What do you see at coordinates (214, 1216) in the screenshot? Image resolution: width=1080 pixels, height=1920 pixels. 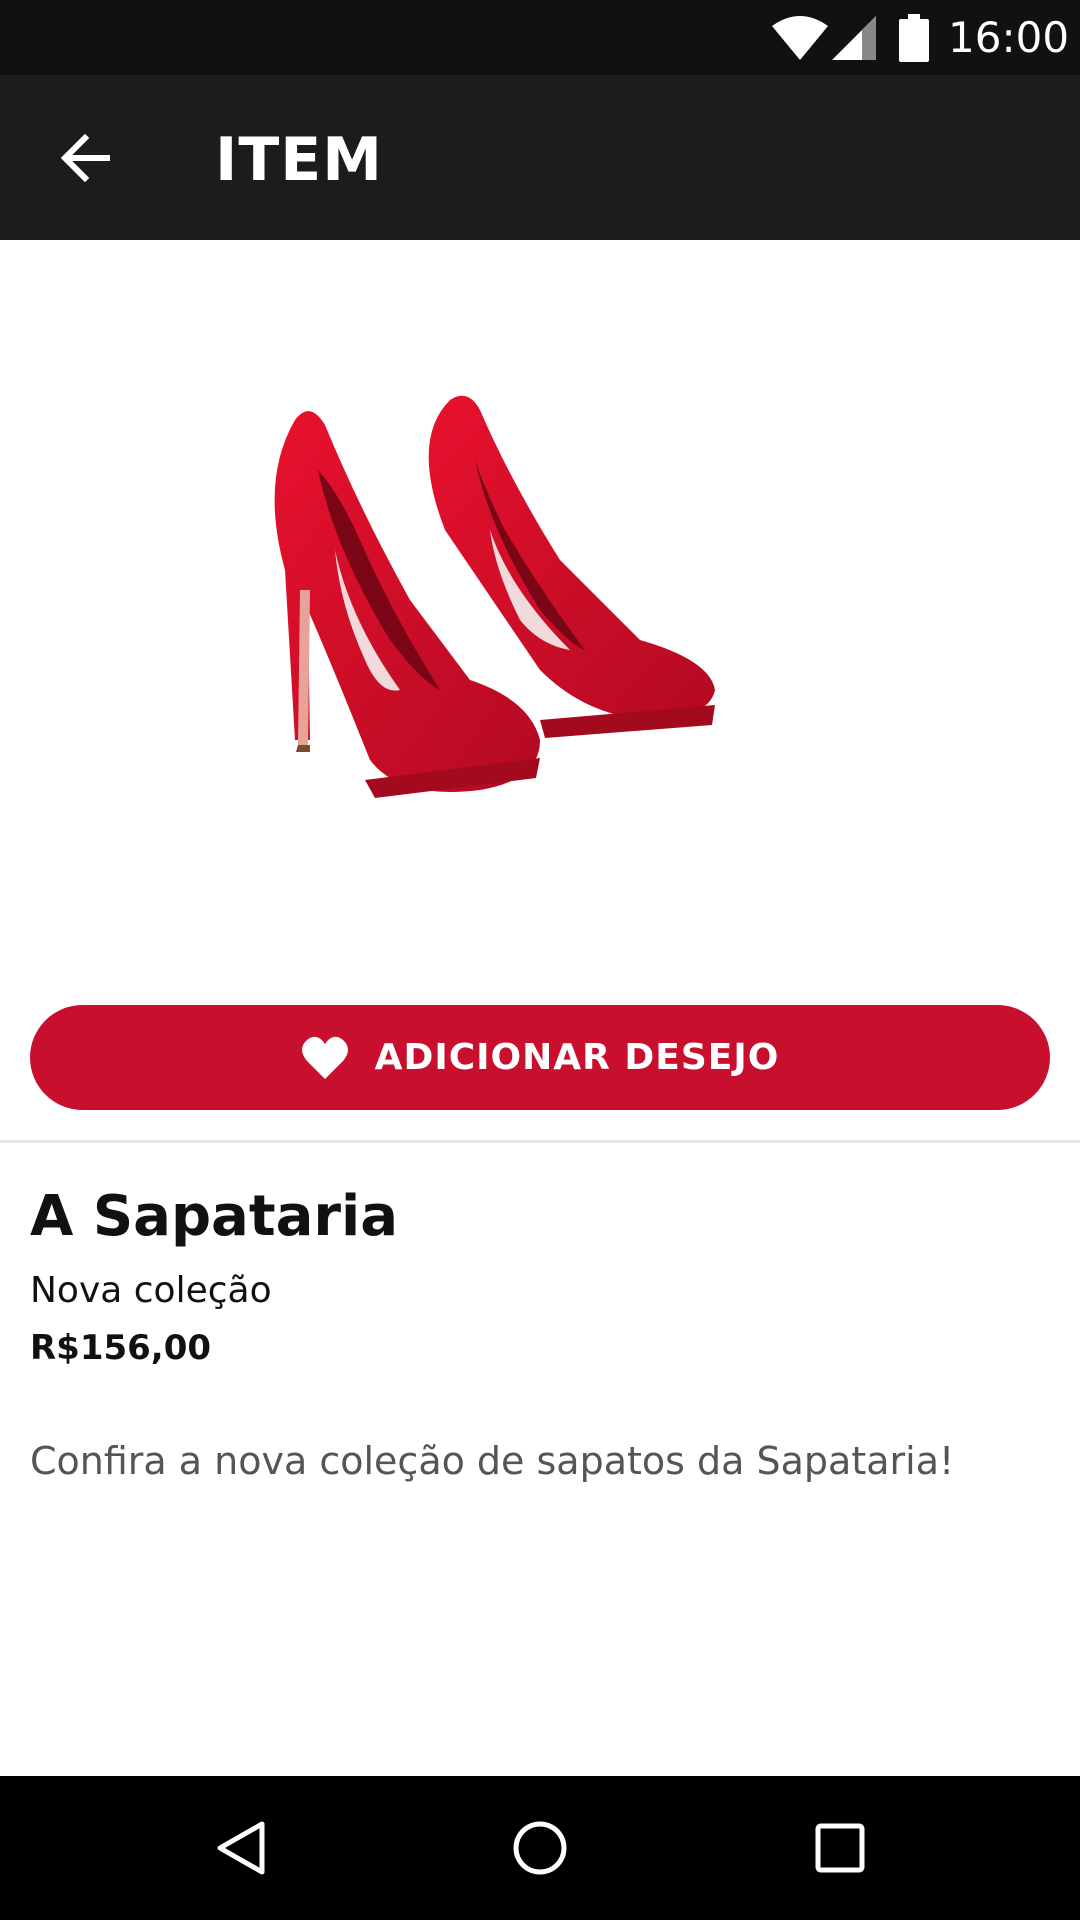 I see `store-name: A Sapataria` at bounding box center [214, 1216].